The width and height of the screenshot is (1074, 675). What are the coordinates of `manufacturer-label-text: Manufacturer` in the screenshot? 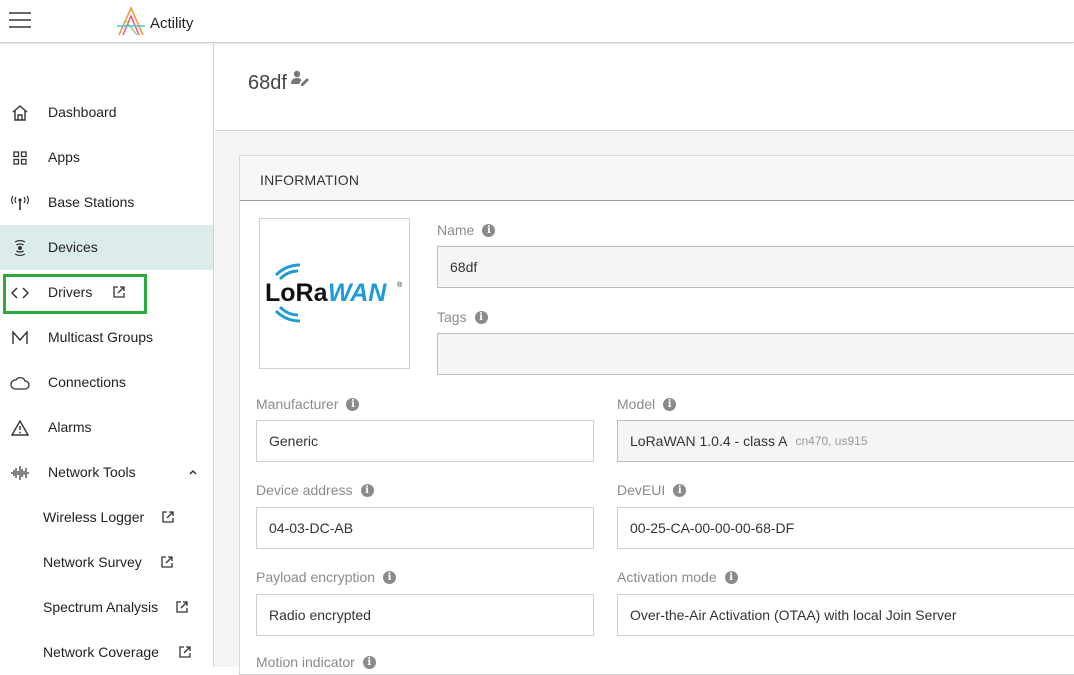 It's located at (297, 404).